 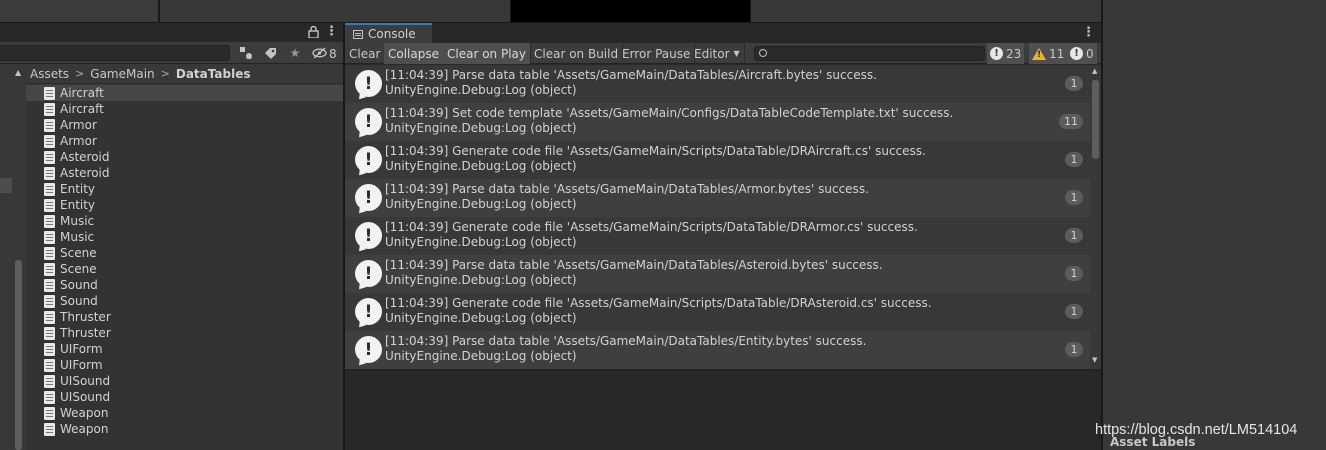 I want to click on file-item-label: Armor, so click(x=78, y=141).